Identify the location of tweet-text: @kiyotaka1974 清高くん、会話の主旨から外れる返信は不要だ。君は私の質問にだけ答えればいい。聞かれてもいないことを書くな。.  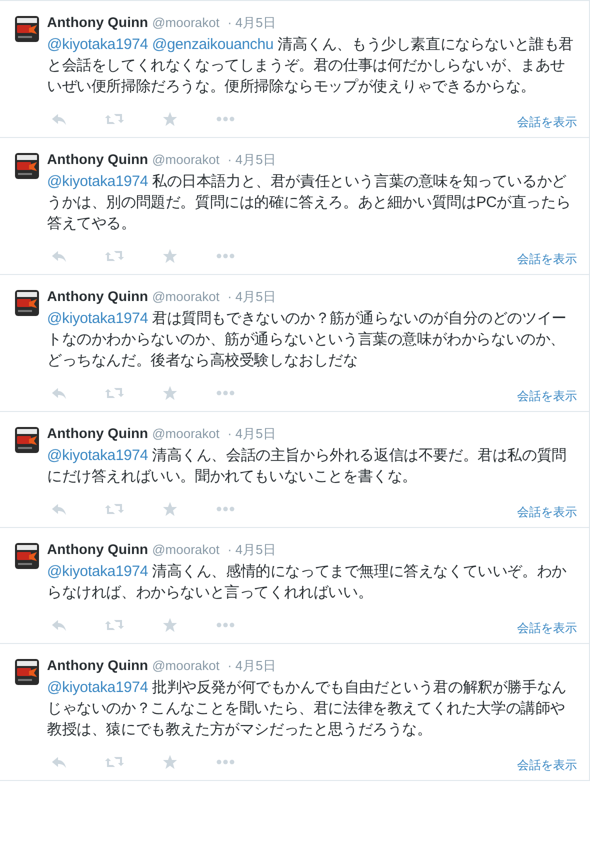
(307, 466).